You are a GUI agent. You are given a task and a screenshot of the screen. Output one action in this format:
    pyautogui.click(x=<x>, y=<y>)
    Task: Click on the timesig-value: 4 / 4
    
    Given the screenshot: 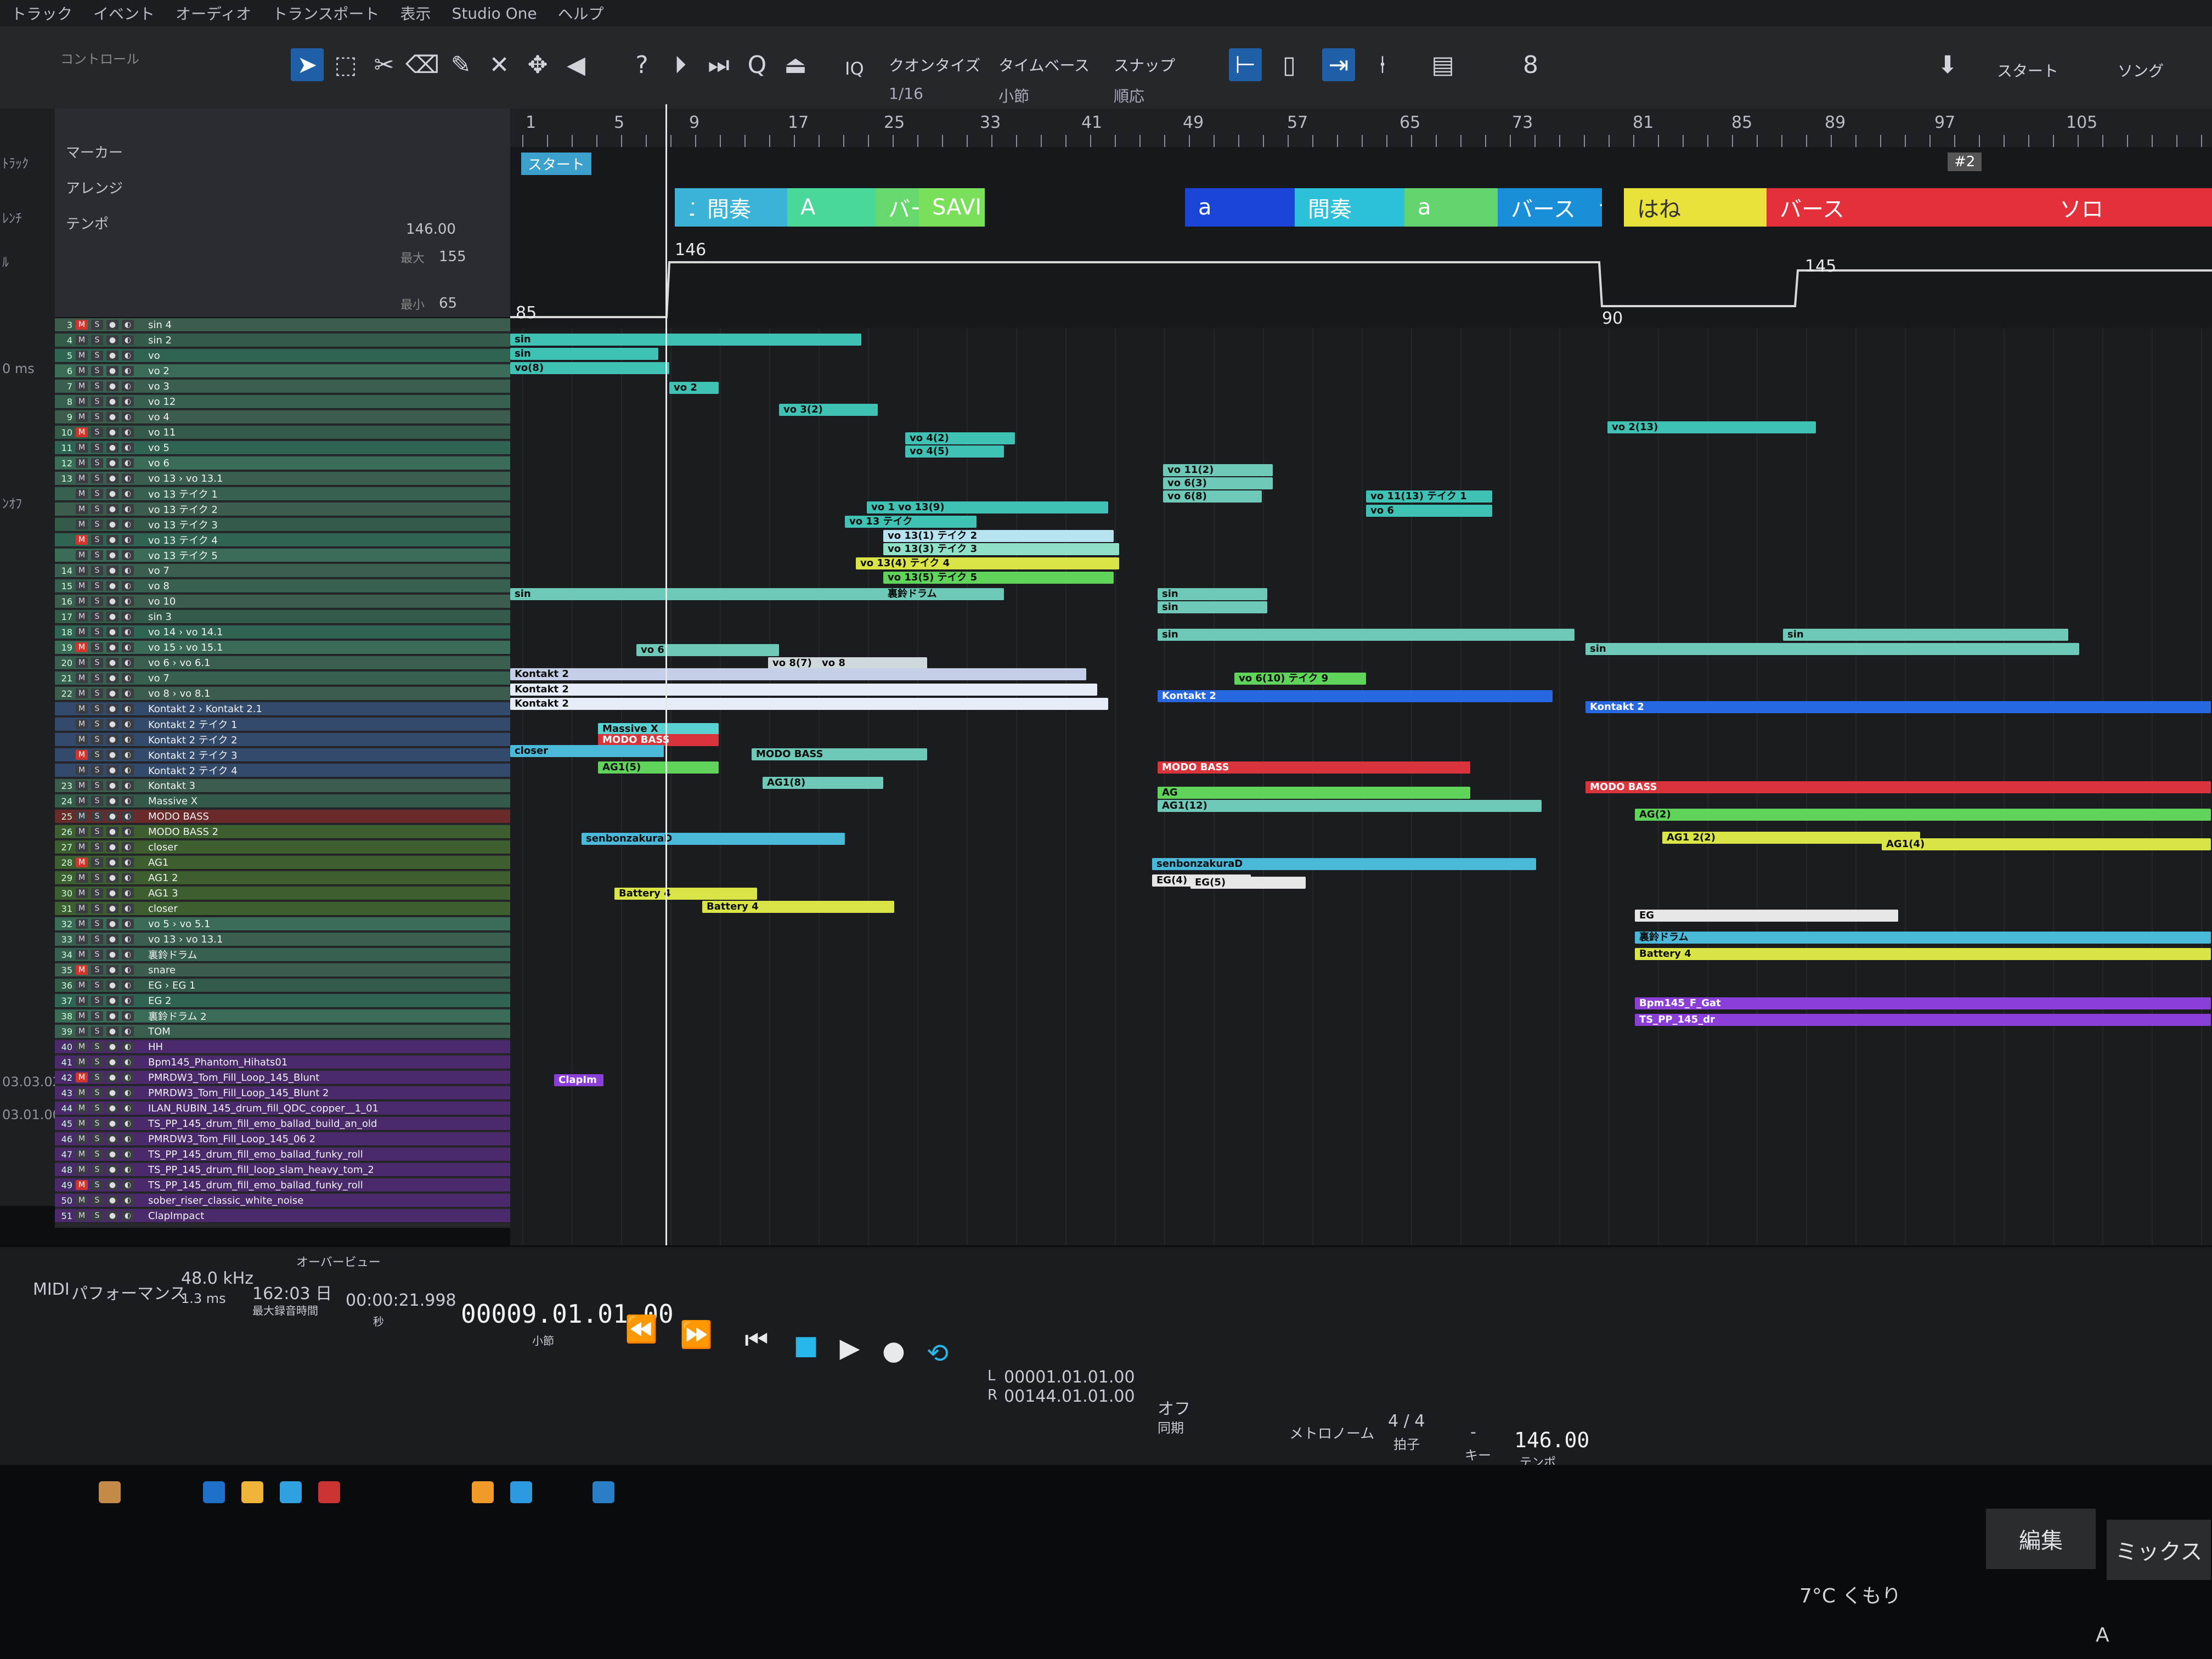 What is the action you would take?
    pyautogui.click(x=1407, y=1421)
    